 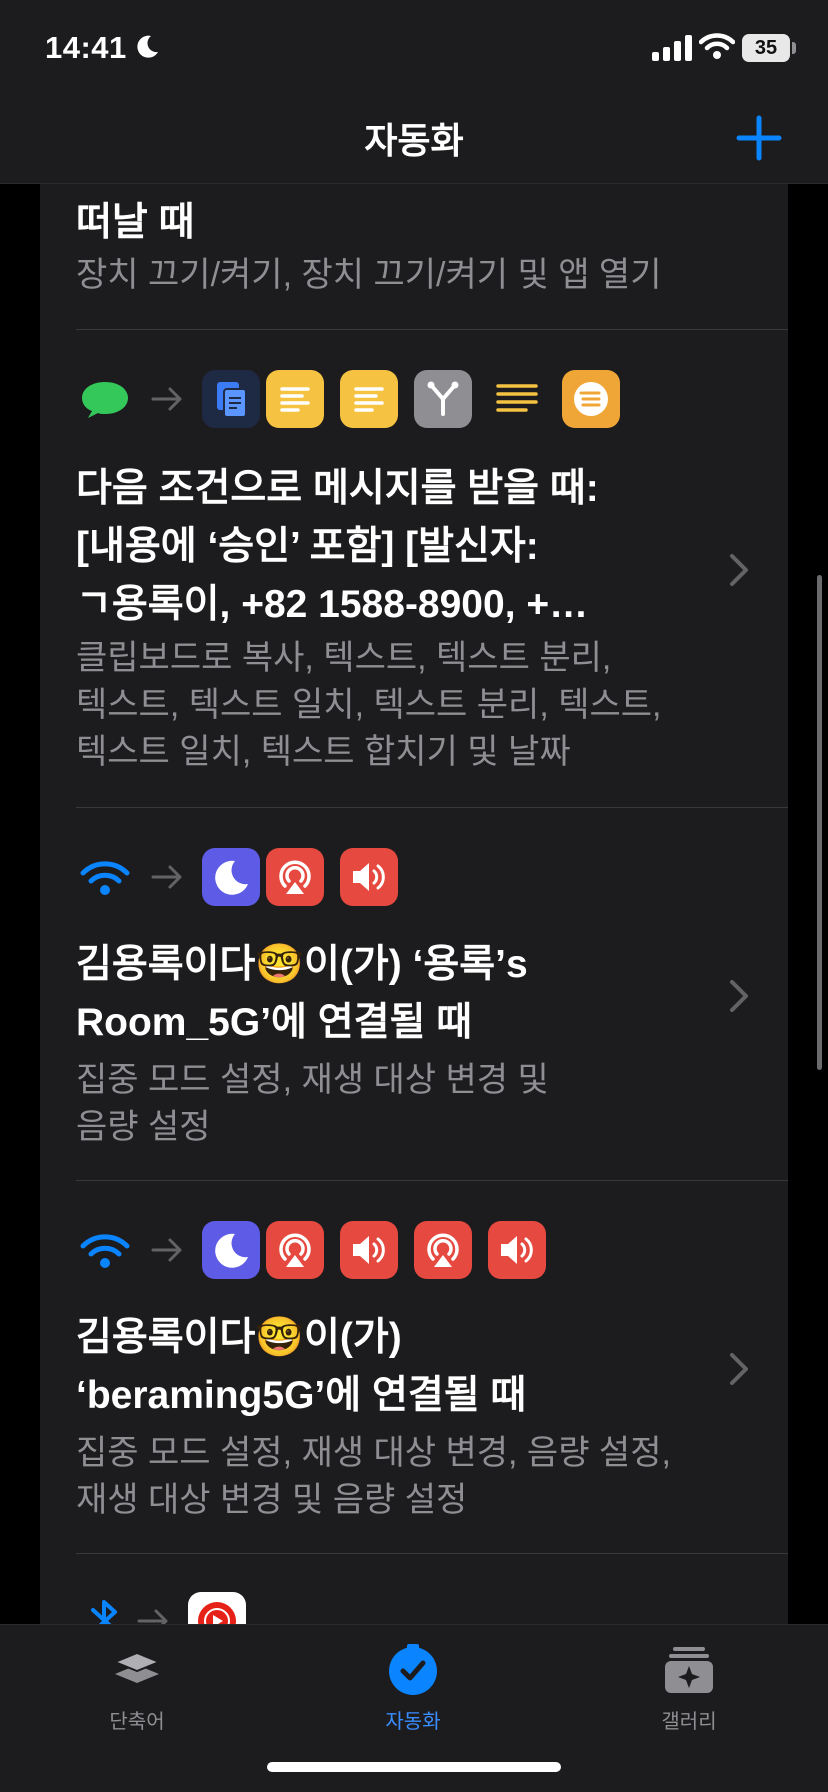 What do you see at coordinates (105, 399) in the screenshot?
I see `message-icon` at bounding box center [105, 399].